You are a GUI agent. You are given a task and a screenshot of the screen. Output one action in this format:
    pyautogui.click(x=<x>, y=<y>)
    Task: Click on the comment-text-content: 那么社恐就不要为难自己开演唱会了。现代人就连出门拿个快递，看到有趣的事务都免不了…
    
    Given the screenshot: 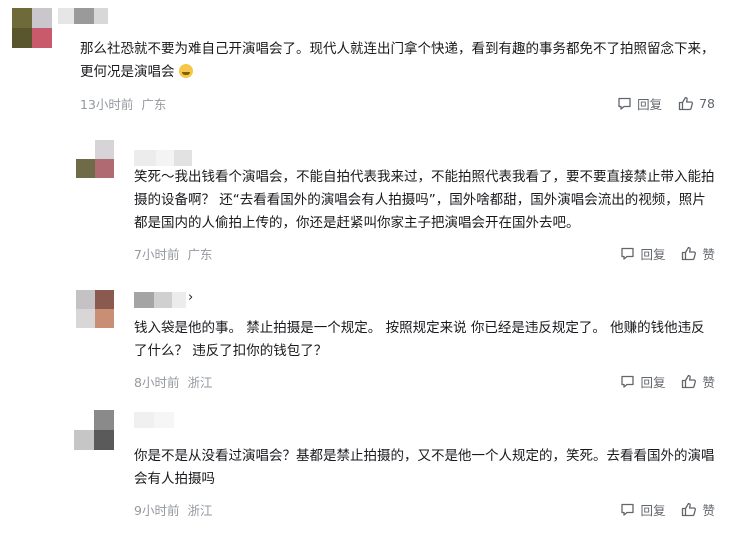 What is the action you would take?
    pyautogui.click(x=397, y=60)
    